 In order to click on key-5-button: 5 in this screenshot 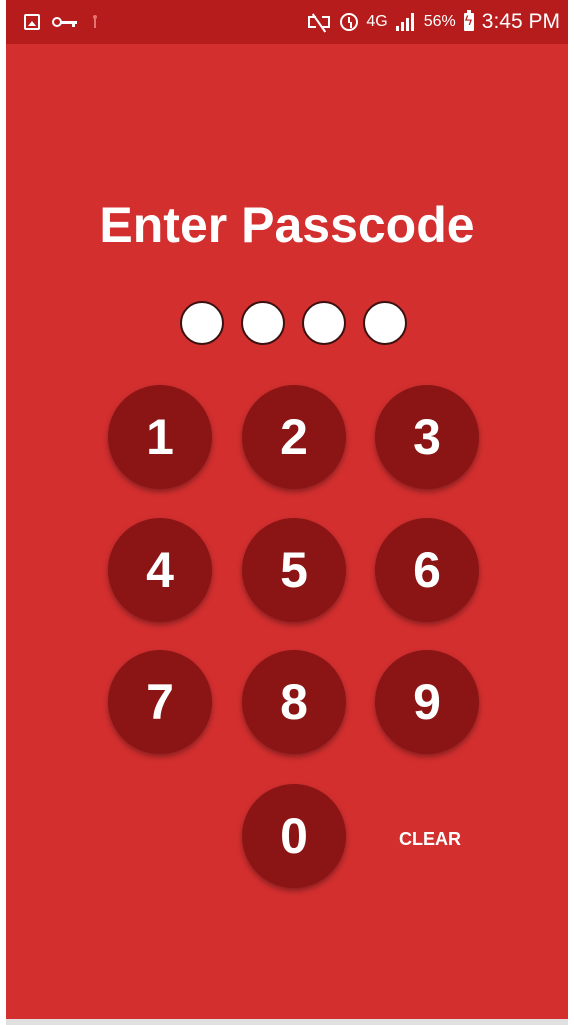, I will do `click(294, 570)`.